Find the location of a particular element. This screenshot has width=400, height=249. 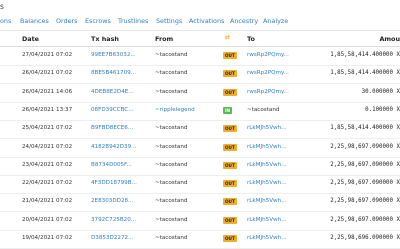

to-account: ~tacostand is located at coordinates (263, 109).